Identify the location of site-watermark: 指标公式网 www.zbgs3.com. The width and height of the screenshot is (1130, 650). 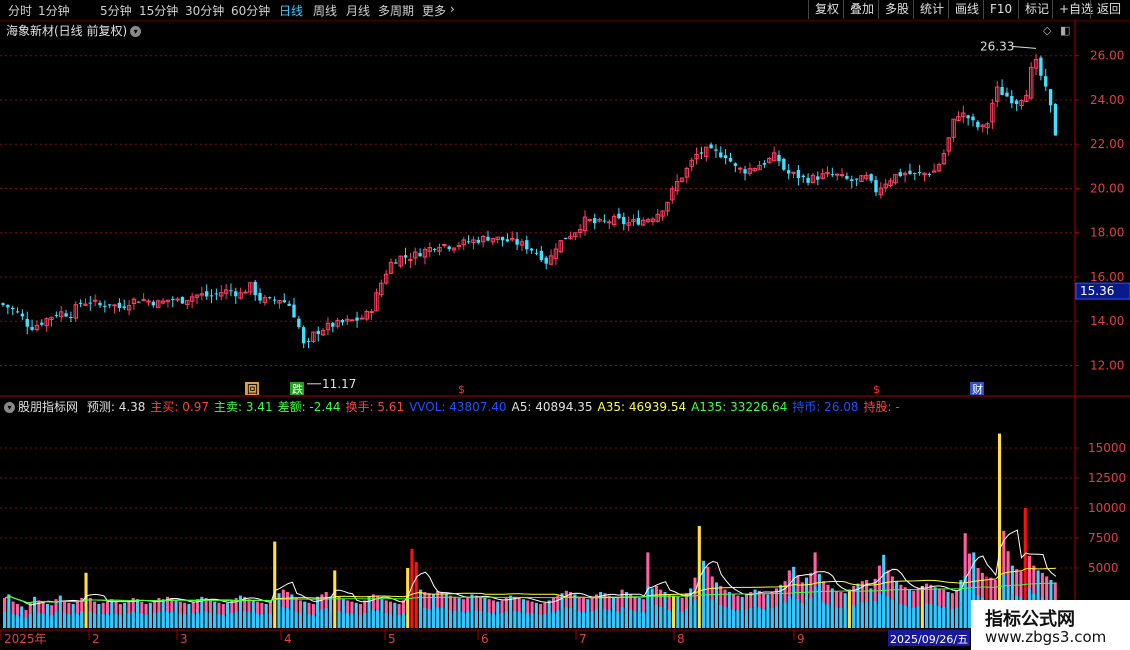
(1050, 625).